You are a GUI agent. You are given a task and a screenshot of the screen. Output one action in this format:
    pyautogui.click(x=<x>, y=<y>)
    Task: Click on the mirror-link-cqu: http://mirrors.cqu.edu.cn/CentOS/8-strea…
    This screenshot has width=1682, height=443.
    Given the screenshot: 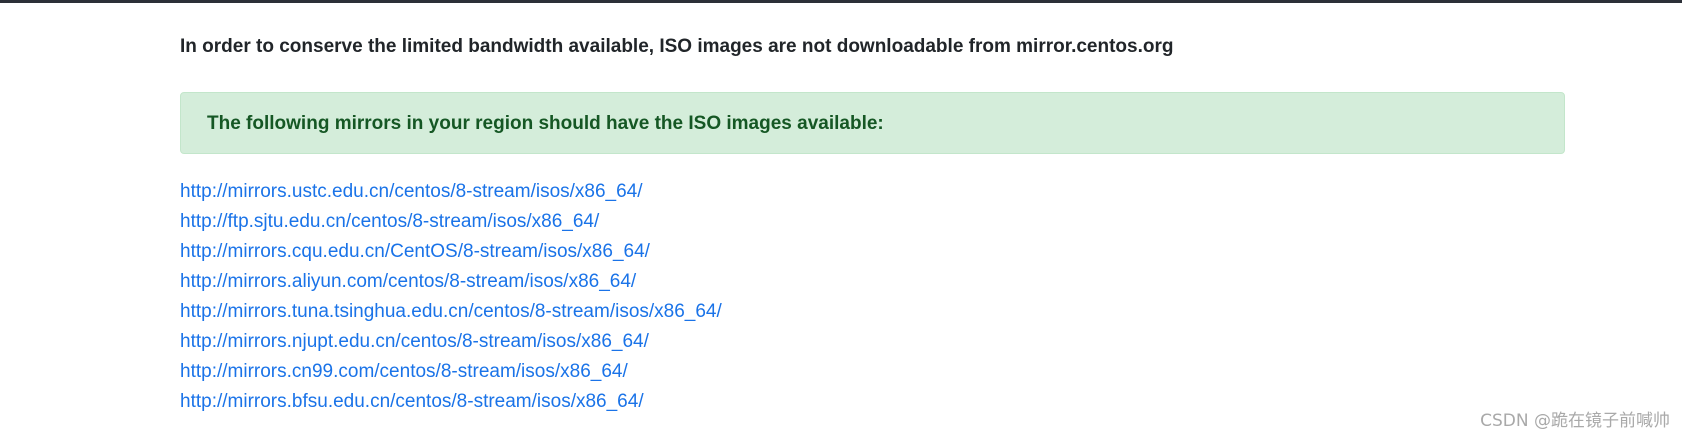 What is the action you would take?
    pyautogui.click(x=415, y=251)
    